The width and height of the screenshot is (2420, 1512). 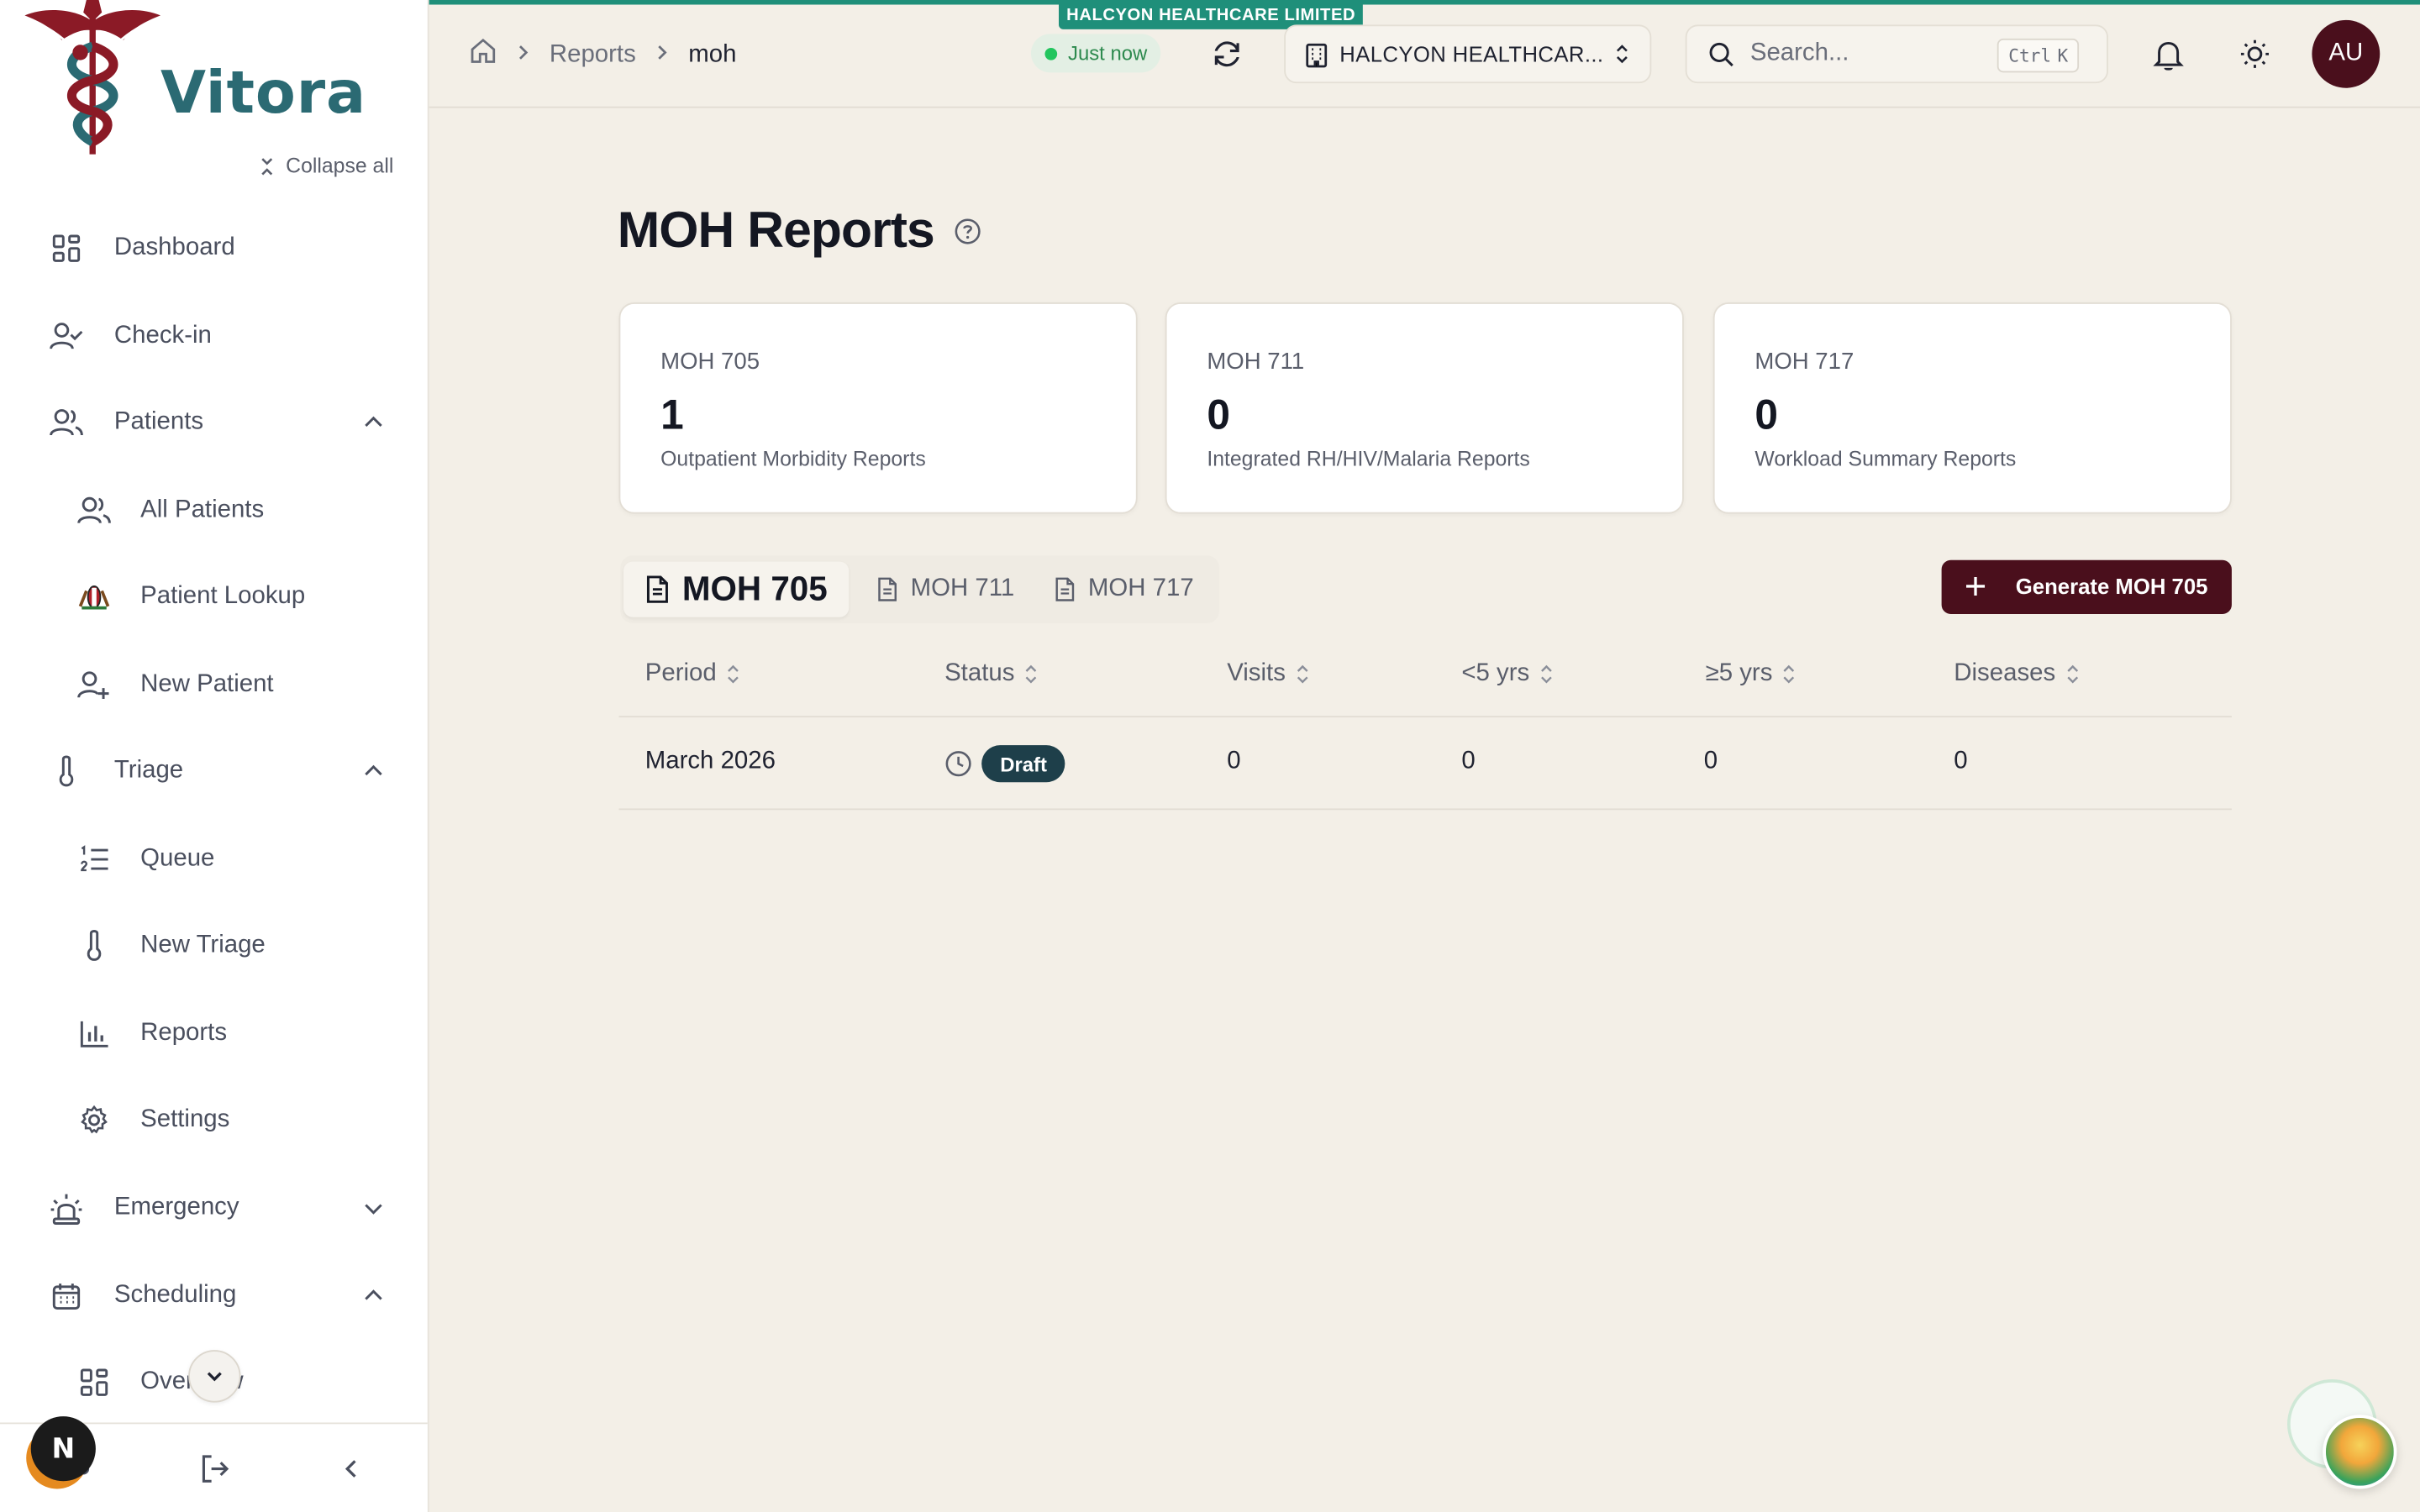 What do you see at coordinates (162, 335) in the screenshot?
I see `sidebar-item-label: Check-in` at bounding box center [162, 335].